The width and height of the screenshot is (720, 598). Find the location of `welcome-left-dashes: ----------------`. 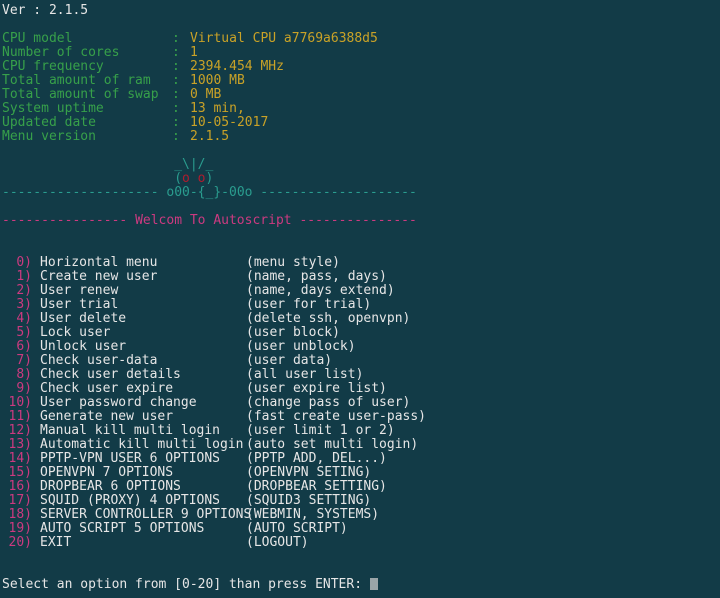

welcome-left-dashes: ---------------- is located at coordinates (65, 220).